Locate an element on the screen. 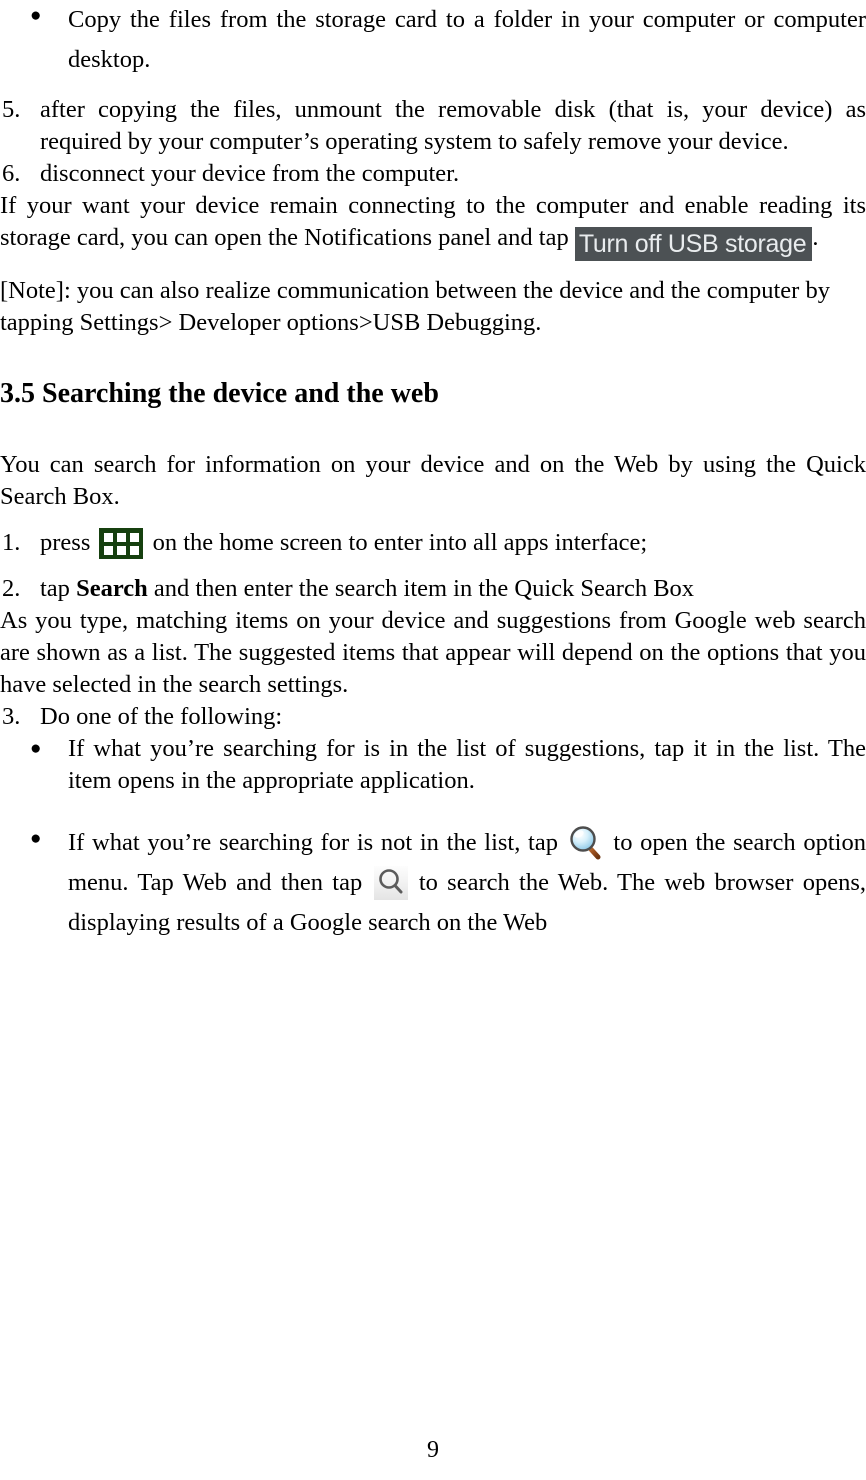 Image resolution: width=866 pixels, height=1480 pixels. section-heading: 3.5 Searching the device and the web is located at coordinates (219, 393).